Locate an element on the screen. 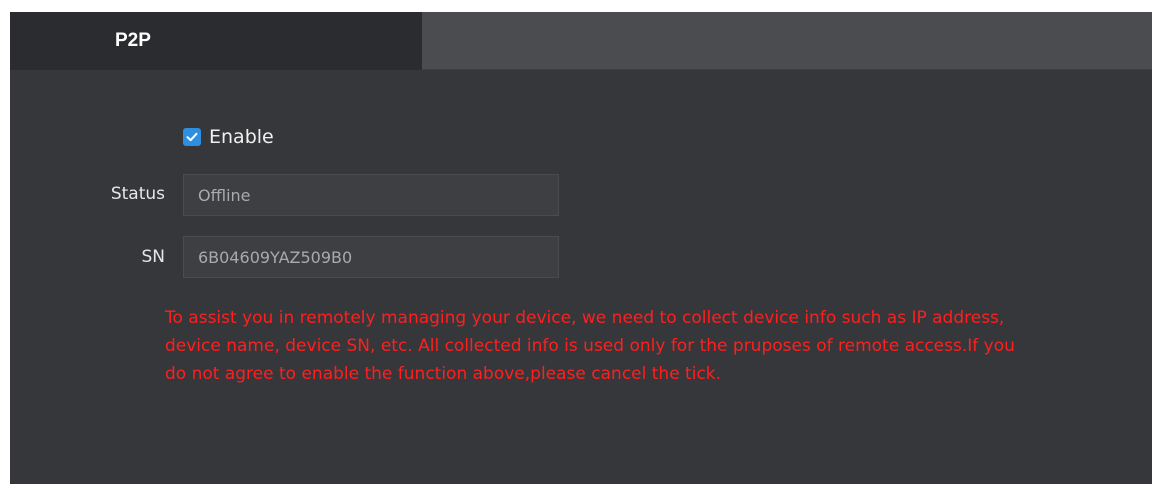  enable-toggle: Enable is located at coordinates (228, 137).